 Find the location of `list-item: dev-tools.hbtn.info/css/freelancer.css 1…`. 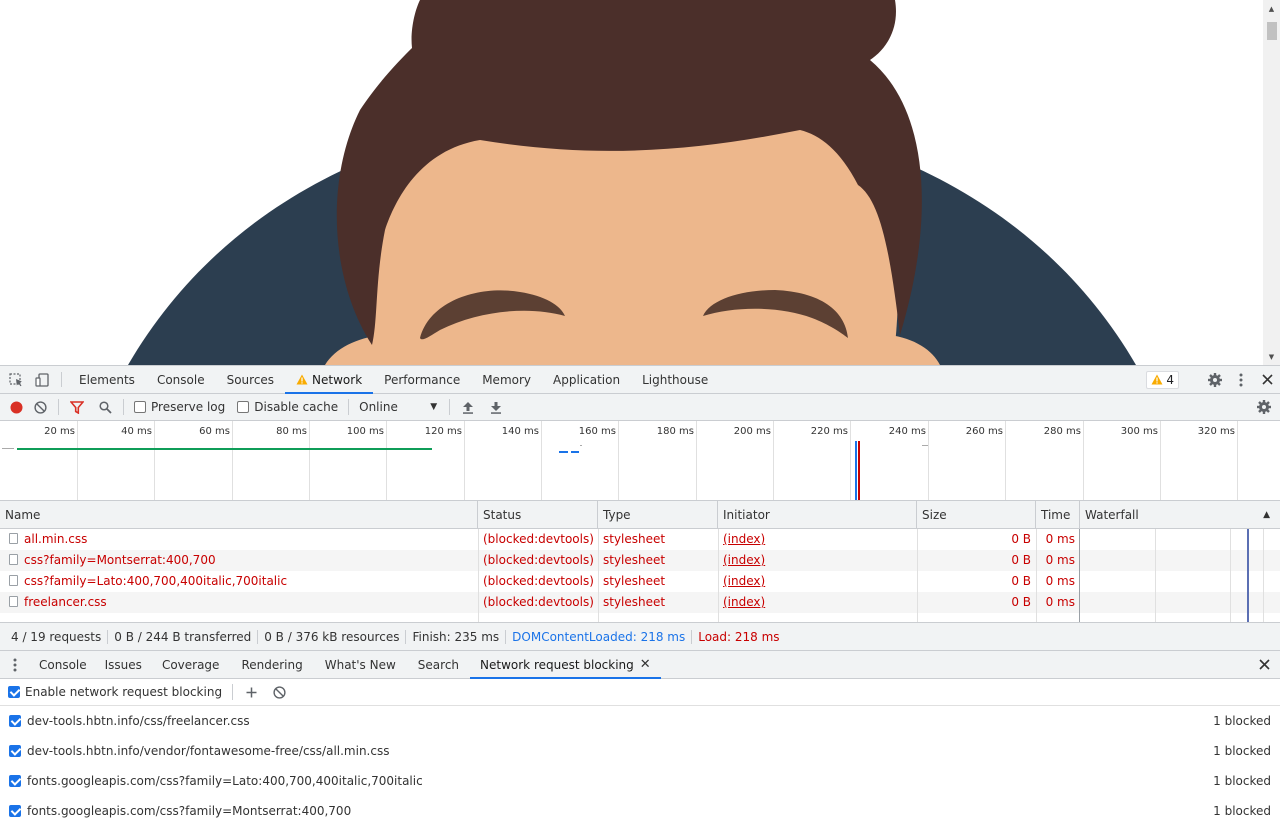

list-item: dev-tools.hbtn.info/css/freelancer.css 1… is located at coordinates (640, 721).